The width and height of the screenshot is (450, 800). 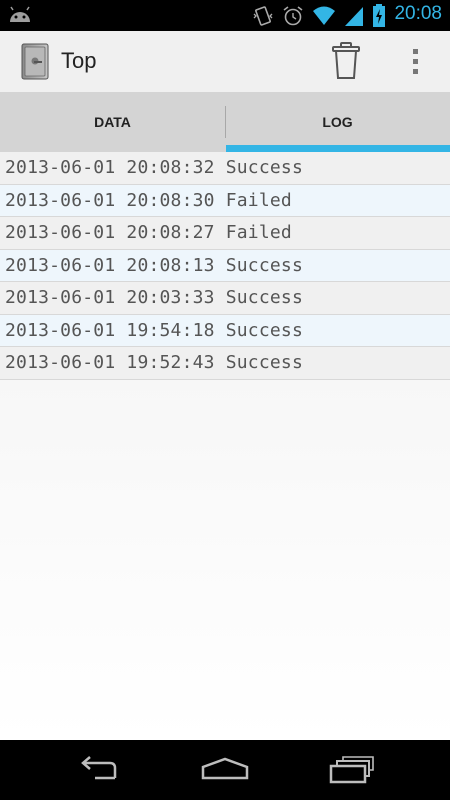 What do you see at coordinates (263, 18) in the screenshot?
I see `vibrate-icon` at bounding box center [263, 18].